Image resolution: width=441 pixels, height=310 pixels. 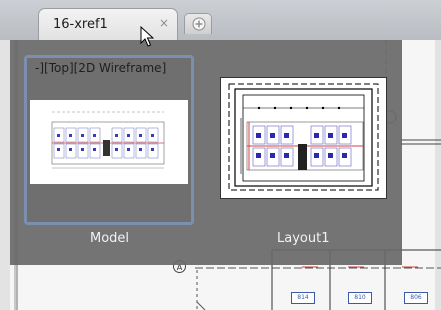 I want to click on room-tag-label: 810, so click(x=360, y=297).